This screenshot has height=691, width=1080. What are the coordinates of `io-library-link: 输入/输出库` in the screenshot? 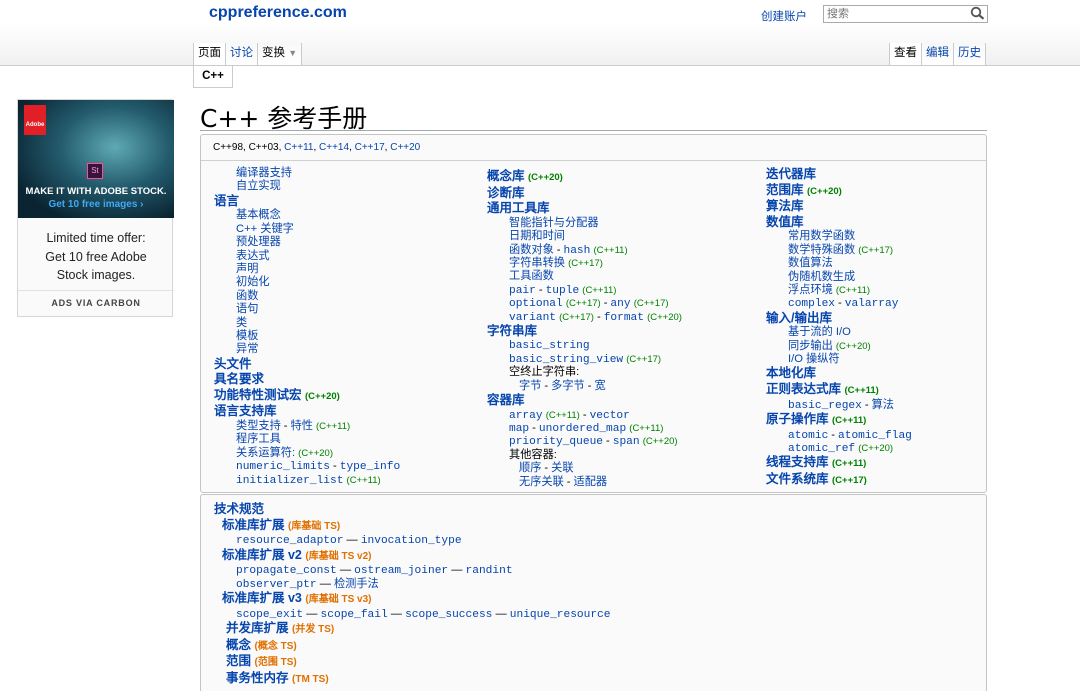 It's located at (839, 319).